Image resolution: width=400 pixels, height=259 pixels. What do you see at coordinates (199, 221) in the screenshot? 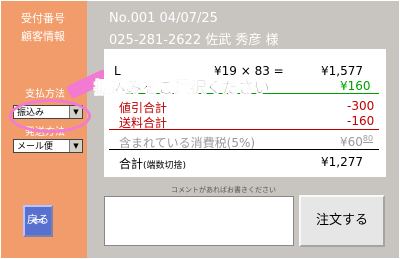
I see `comment-input` at bounding box center [199, 221].